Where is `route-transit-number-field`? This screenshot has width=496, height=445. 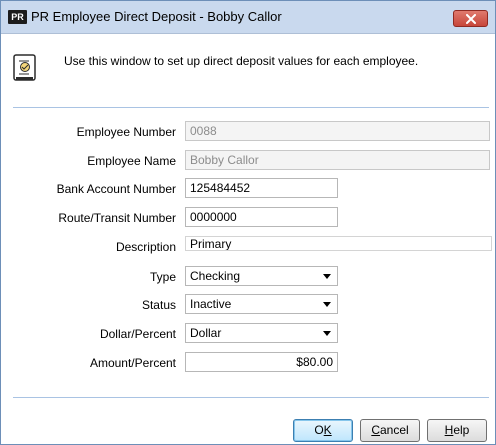
route-transit-number-field is located at coordinates (261, 217).